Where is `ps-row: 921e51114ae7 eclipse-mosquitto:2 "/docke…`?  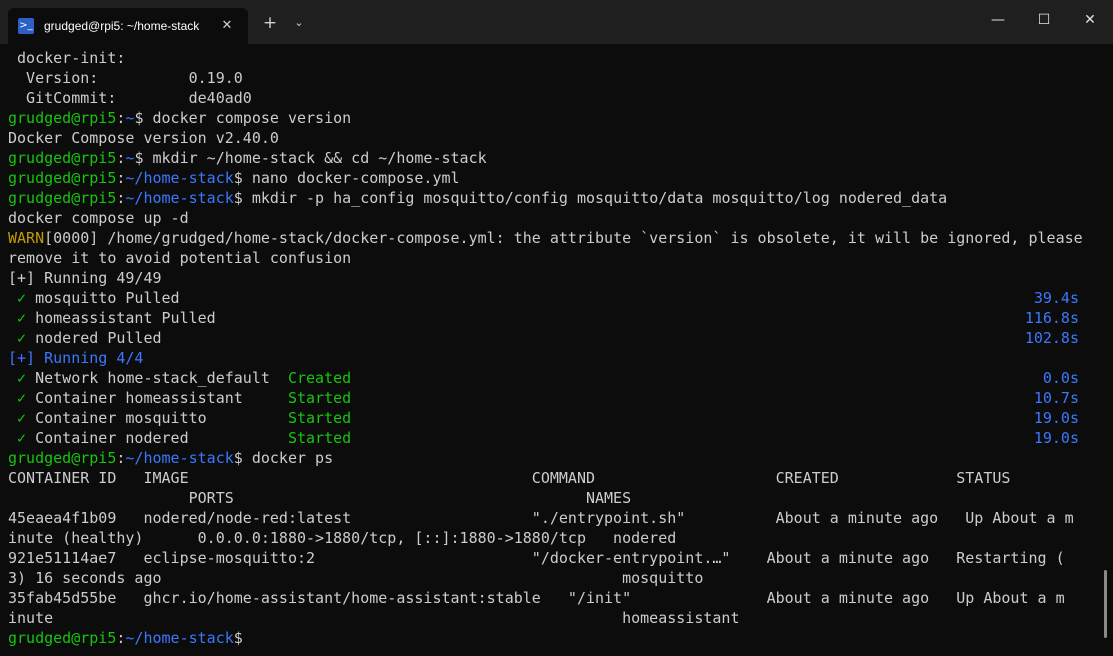 ps-row: 921e51114ae7 eclipse-mosquitto:2 "/docke… is located at coordinates (536, 558).